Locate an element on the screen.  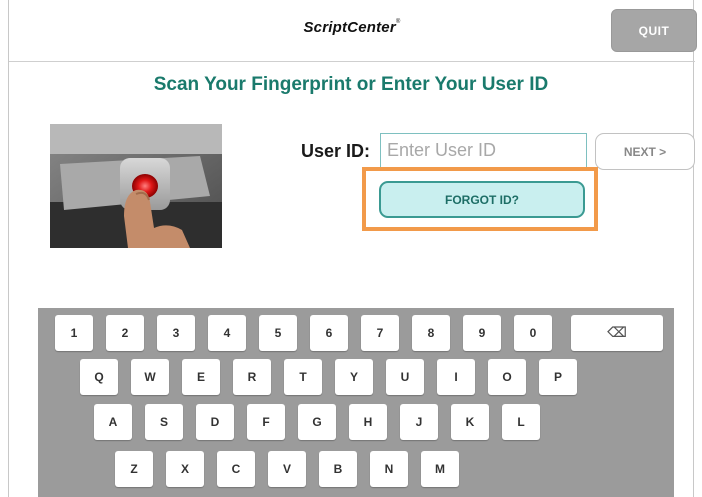
key-k: K is located at coordinates (470, 422).